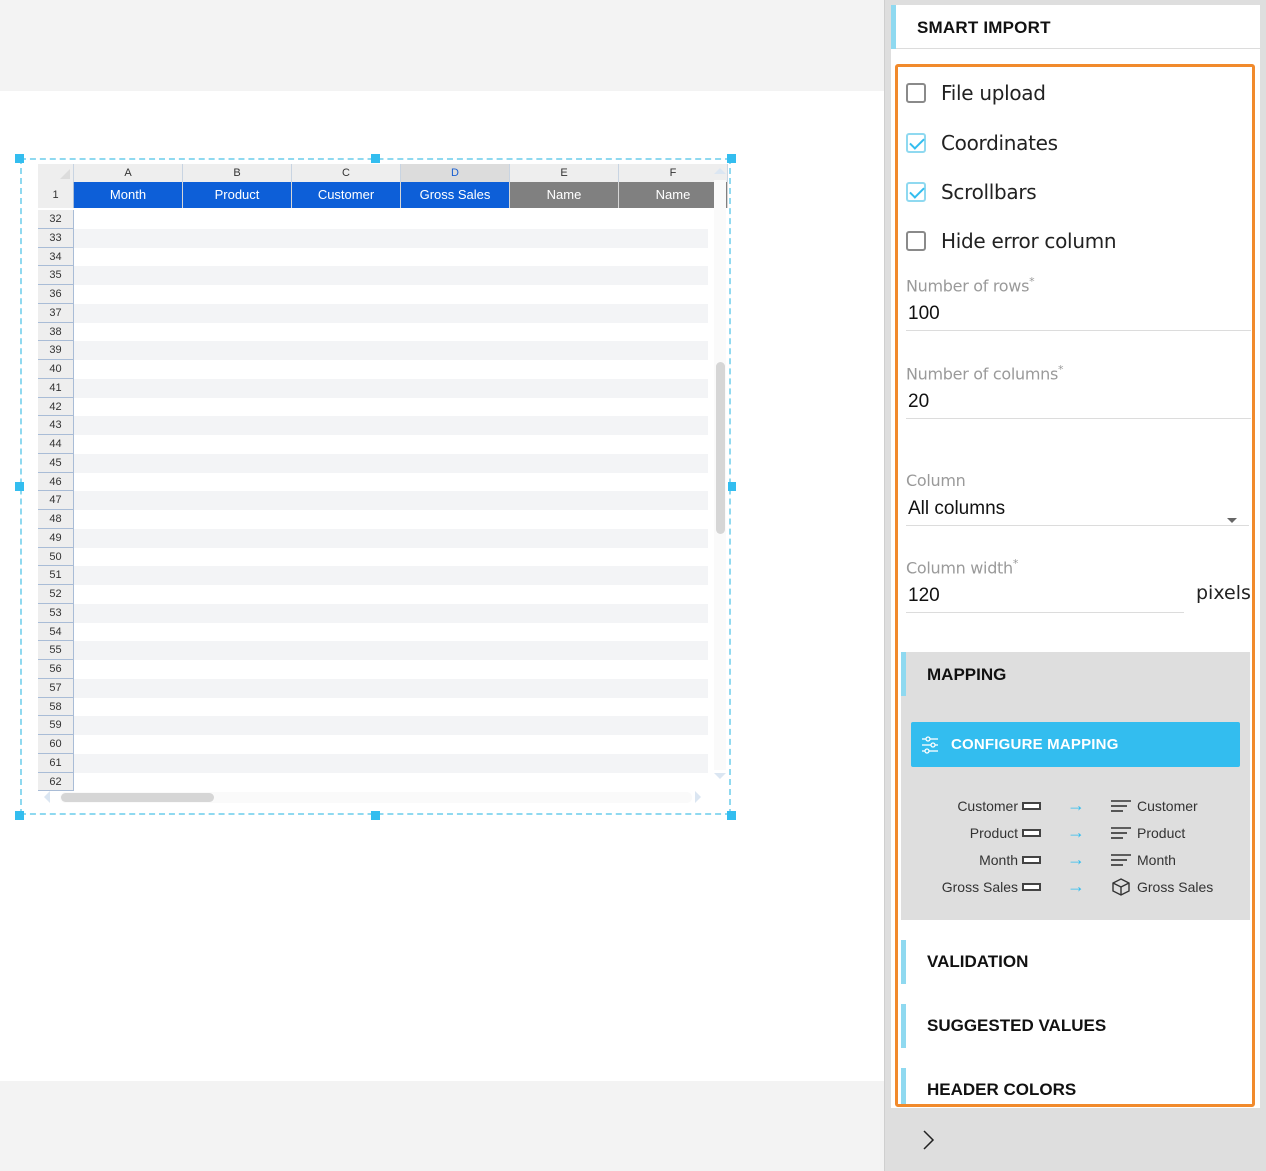 Image resolution: width=1266 pixels, height=1171 pixels. What do you see at coordinates (56, 613) in the screenshot?
I see `row-number: 53` at bounding box center [56, 613].